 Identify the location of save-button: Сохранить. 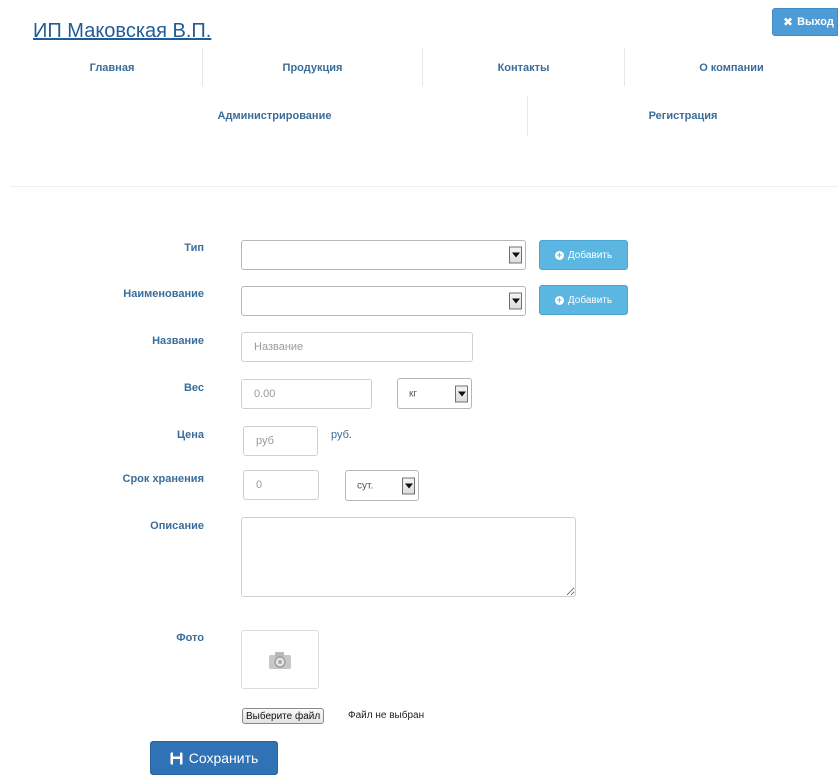
(214, 758).